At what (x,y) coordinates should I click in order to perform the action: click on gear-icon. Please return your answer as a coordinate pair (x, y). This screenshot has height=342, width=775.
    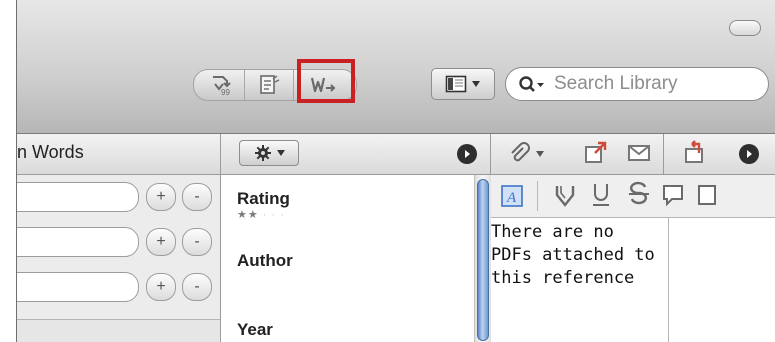
    Looking at the image, I should click on (262, 153).